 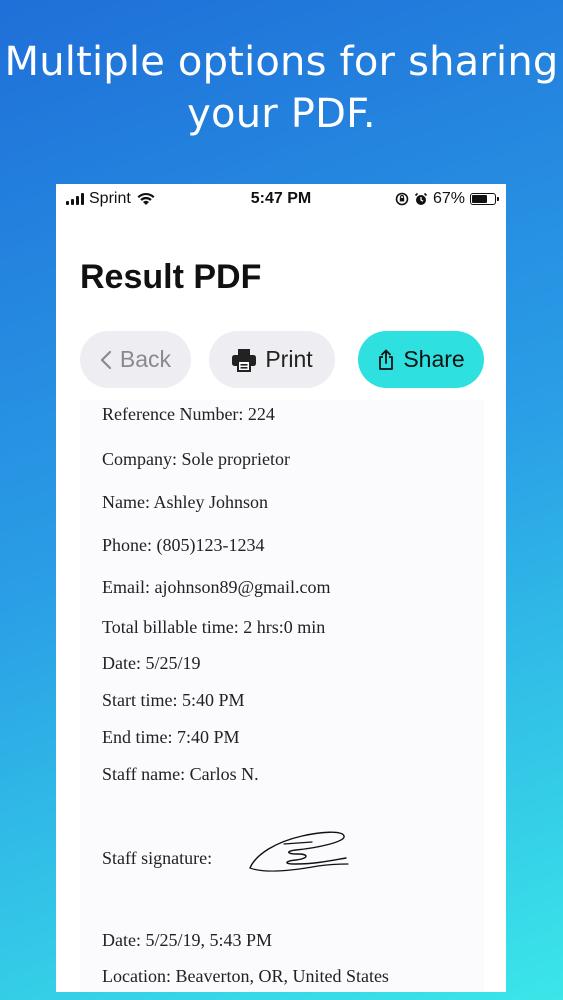 What do you see at coordinates (183, 545) in the screenshot?
I see `pdf-phone: Phone: (805)123-1234` at bounding box center [183, 545].